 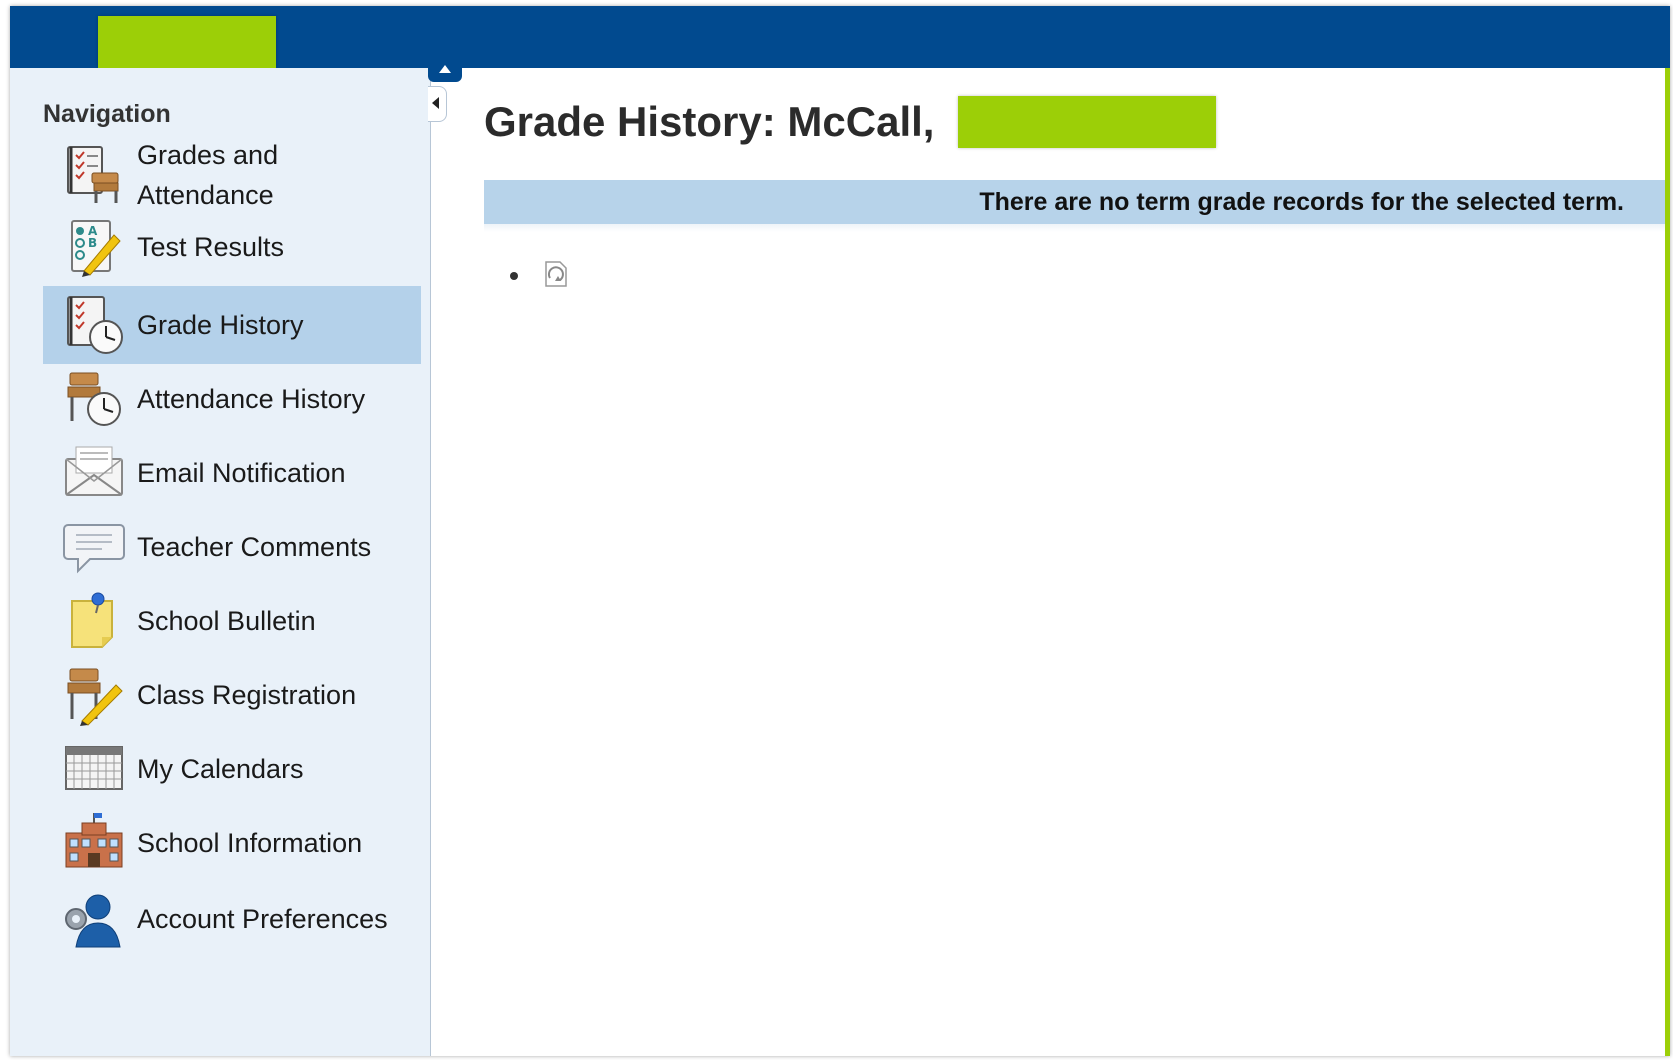 I want to click on sidebar-item-class-registration: Class Registration, so click(x=232, y=695).